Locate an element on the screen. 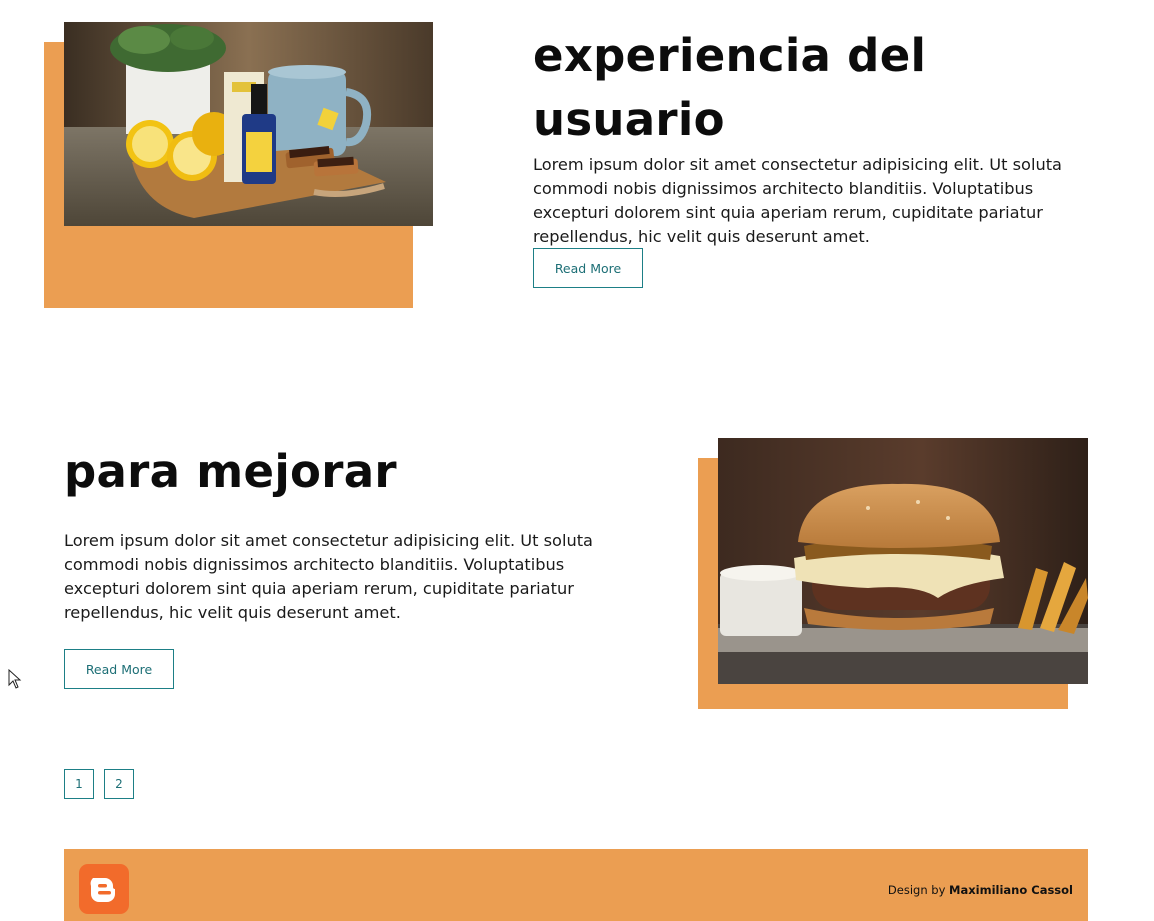 The height and width of the screenshot is (921, 1154). mouse-pointer-icon is located at coordinates (15, 679).